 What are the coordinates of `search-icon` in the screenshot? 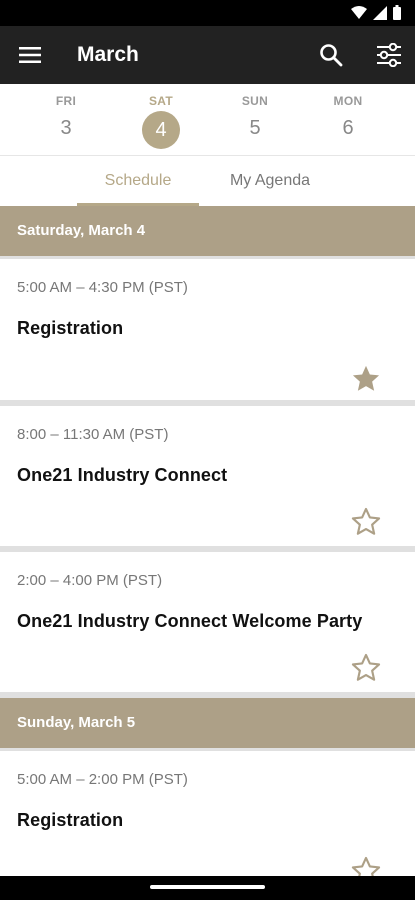 It's located at (331, 55).